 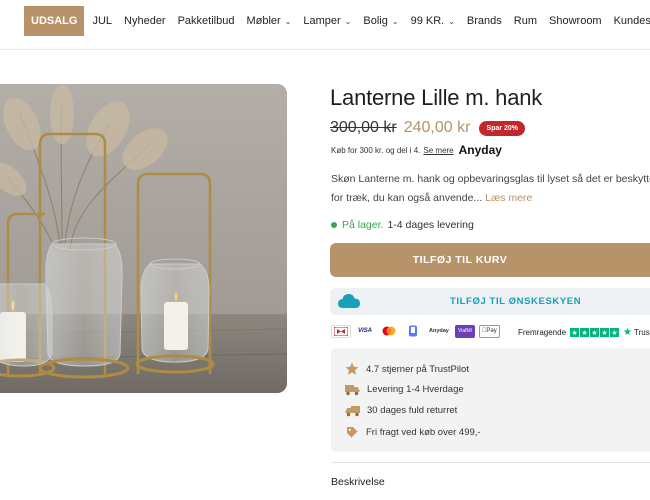 I want to click on payment-methods: VISA Anyday ViaBill  Pay, so click(x=417, y=331).